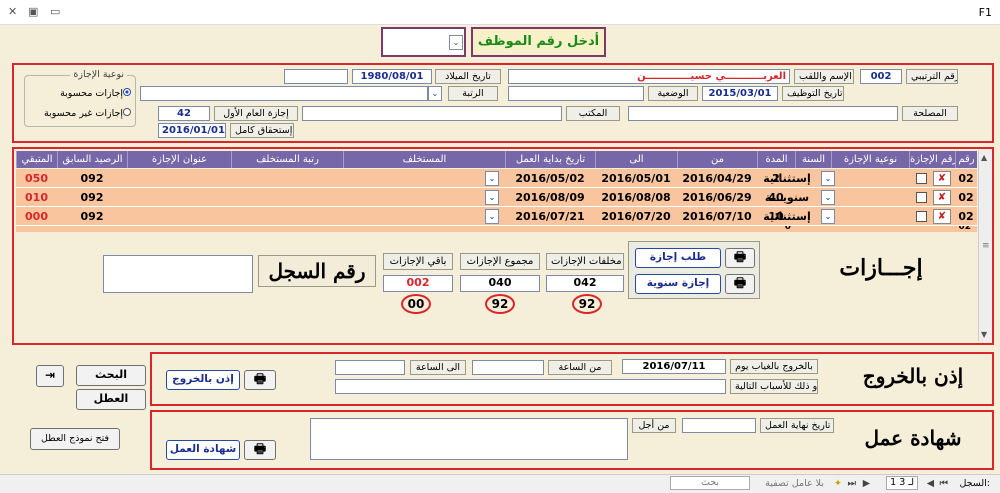 The width and height of the screenshot is (1000, 493). Describe the element at coordinates (576, 93) in the screenshot. I see `status-field` at that location.